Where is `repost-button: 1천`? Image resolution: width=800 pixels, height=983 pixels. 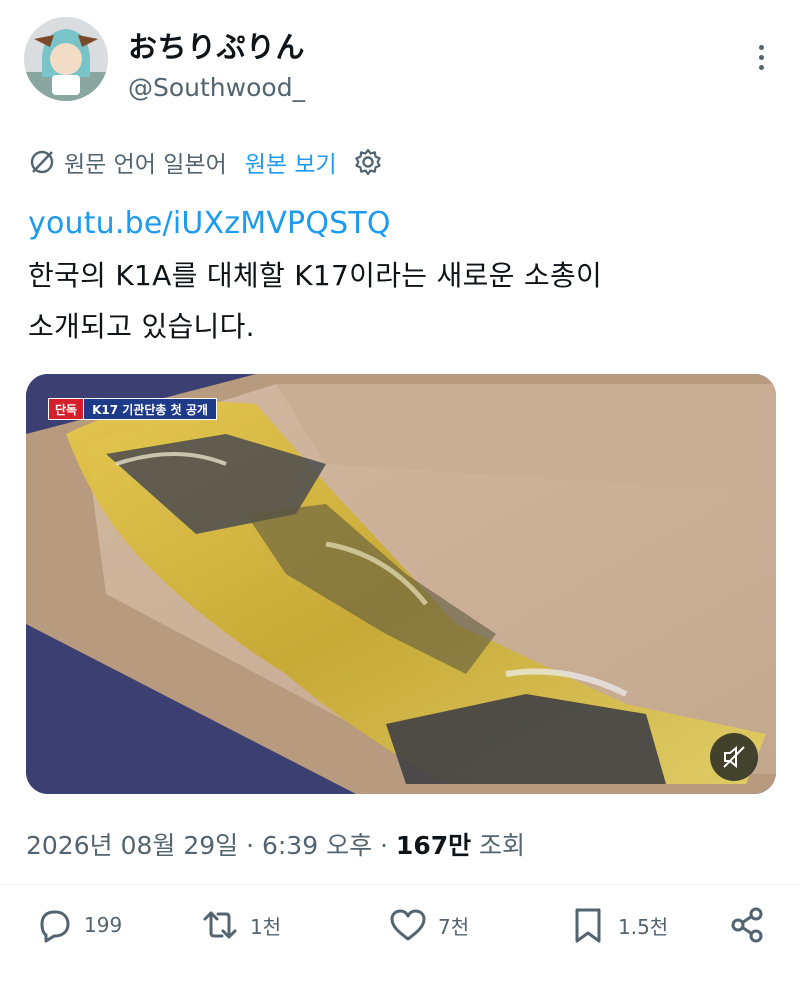
repost-button: 1천 is located at coordinates (240, 925).